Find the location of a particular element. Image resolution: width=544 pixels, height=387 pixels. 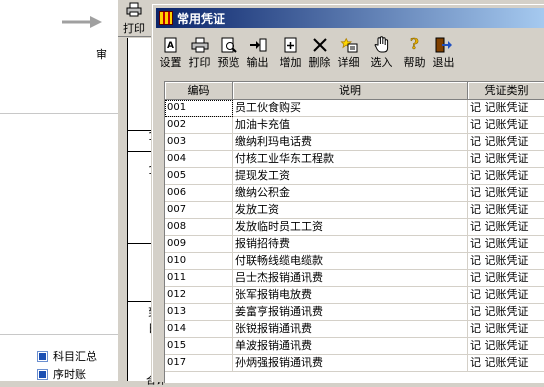

preview-label: 预览 is located at coordinates (228, 62).